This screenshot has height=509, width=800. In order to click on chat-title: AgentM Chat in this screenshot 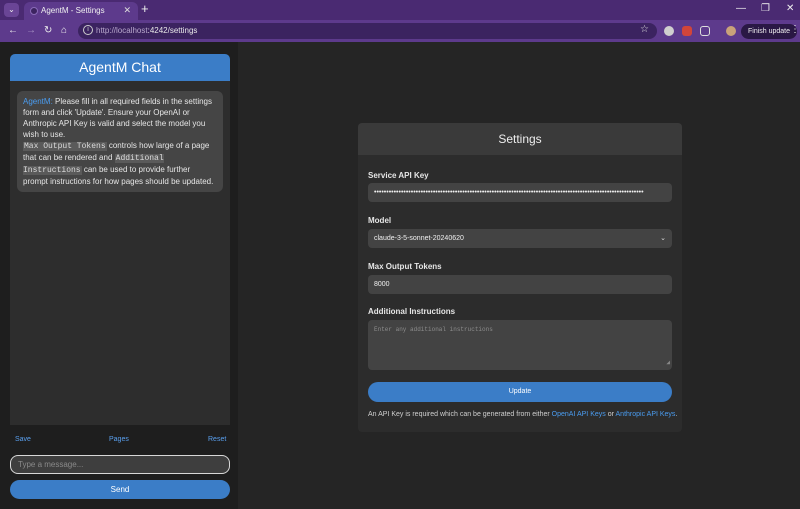, I will do `click(120, 67)`.